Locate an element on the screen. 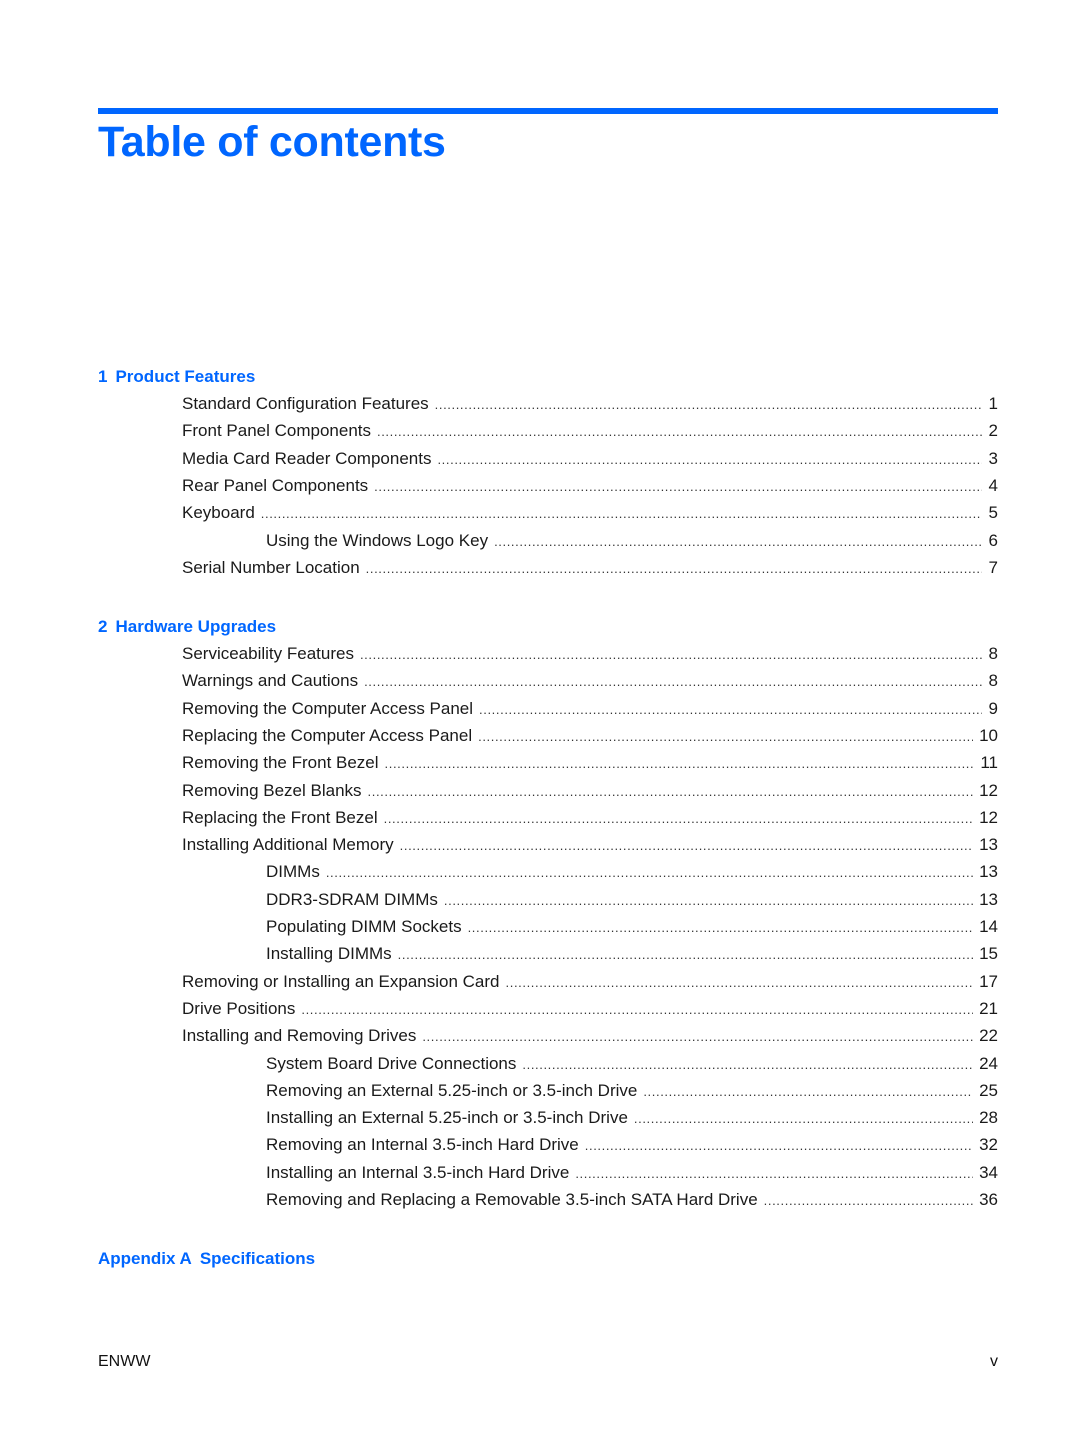 This screenshot has width=1080, height=1437. toc-entry: Warnings and Cautions 8 is located at coordinates (499, 681).